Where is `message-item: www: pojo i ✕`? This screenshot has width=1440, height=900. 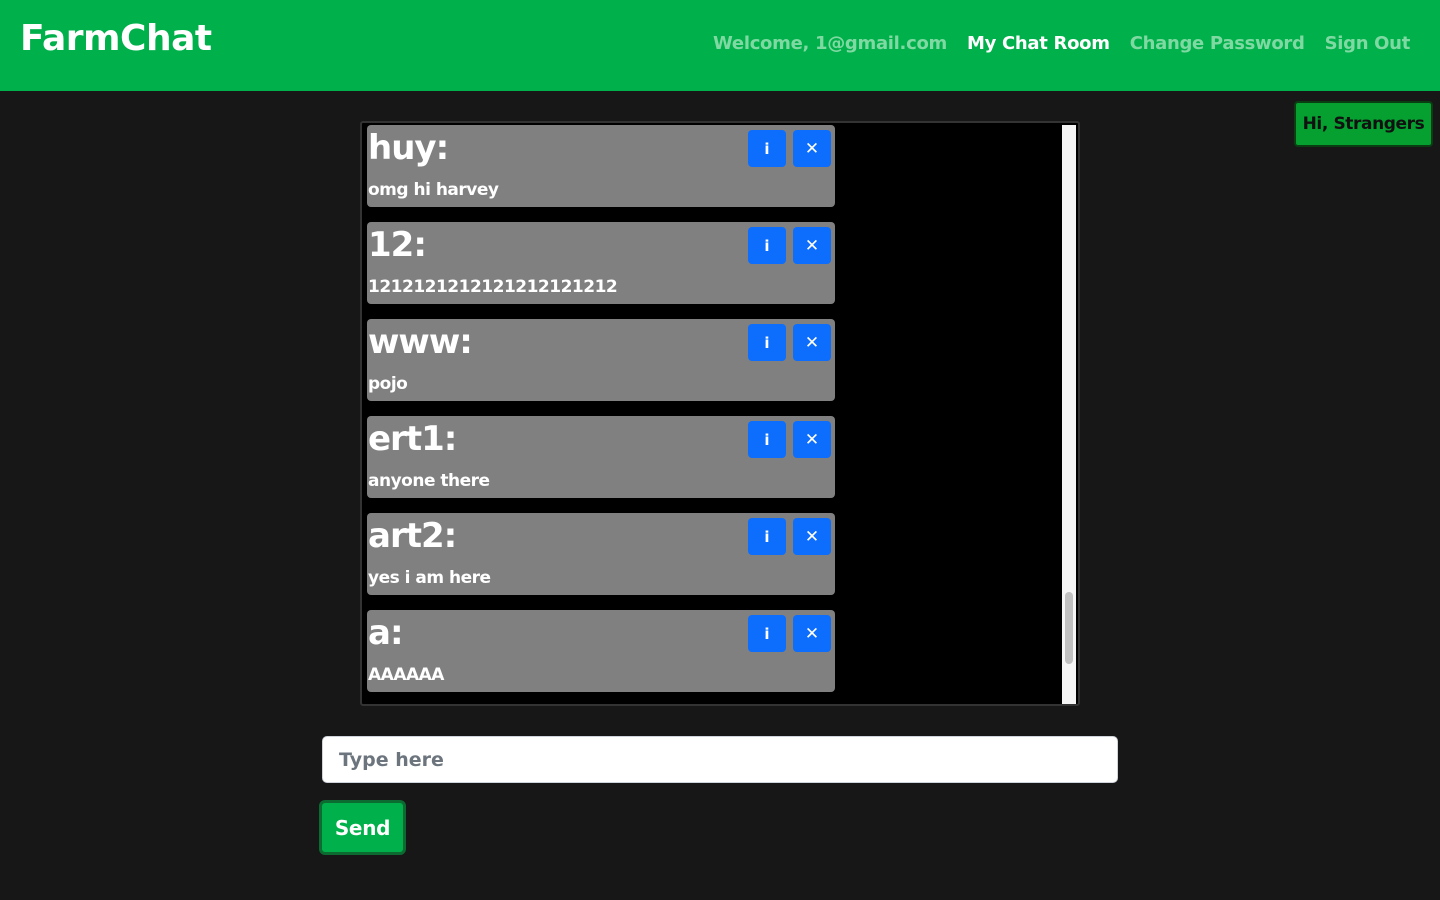
message-item: www: pojo i ✕ is located at coordinates (601, 360).